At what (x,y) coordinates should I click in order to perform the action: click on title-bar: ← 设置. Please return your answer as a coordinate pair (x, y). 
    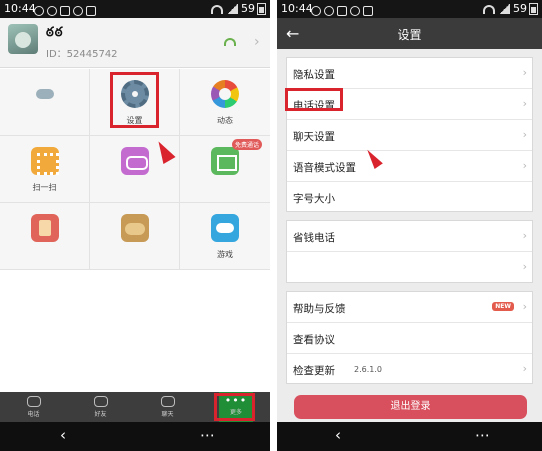
    Looking at the image, I should click on (409, 33).